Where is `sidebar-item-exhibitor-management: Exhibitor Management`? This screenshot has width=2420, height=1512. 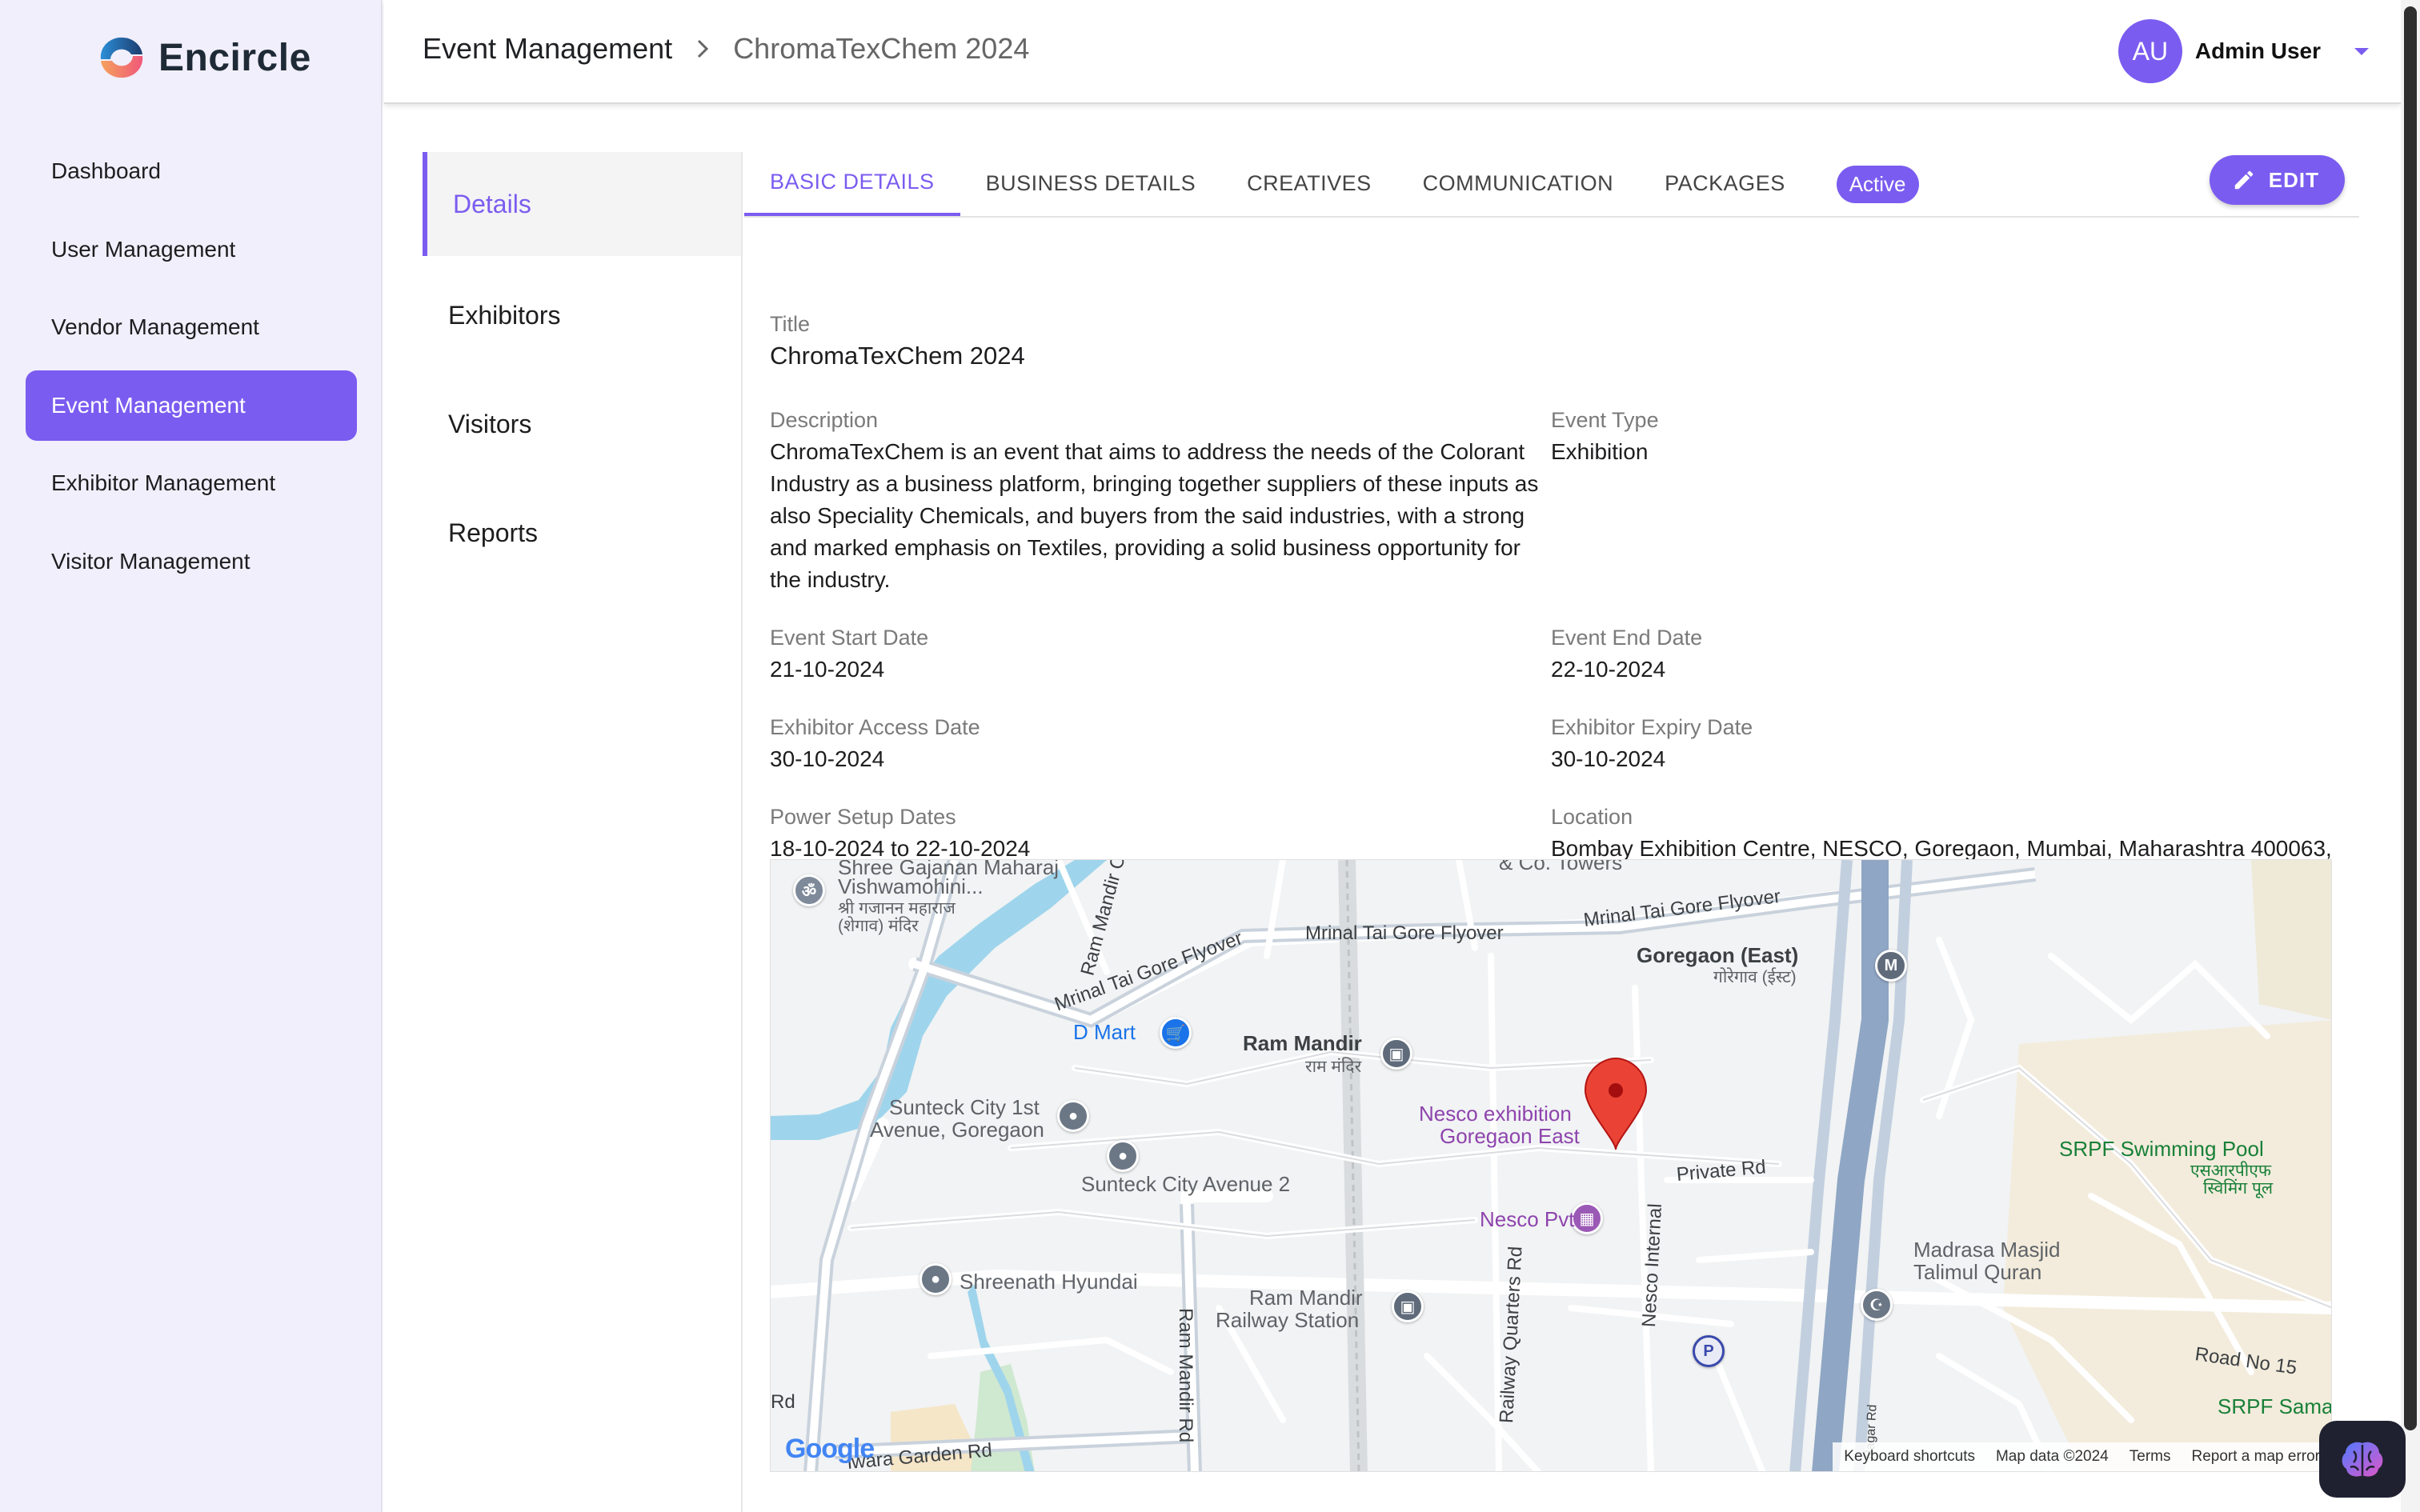 sidebar-item-exhibitor-management: Exhibitor Management is located at coordinates (191, 483).